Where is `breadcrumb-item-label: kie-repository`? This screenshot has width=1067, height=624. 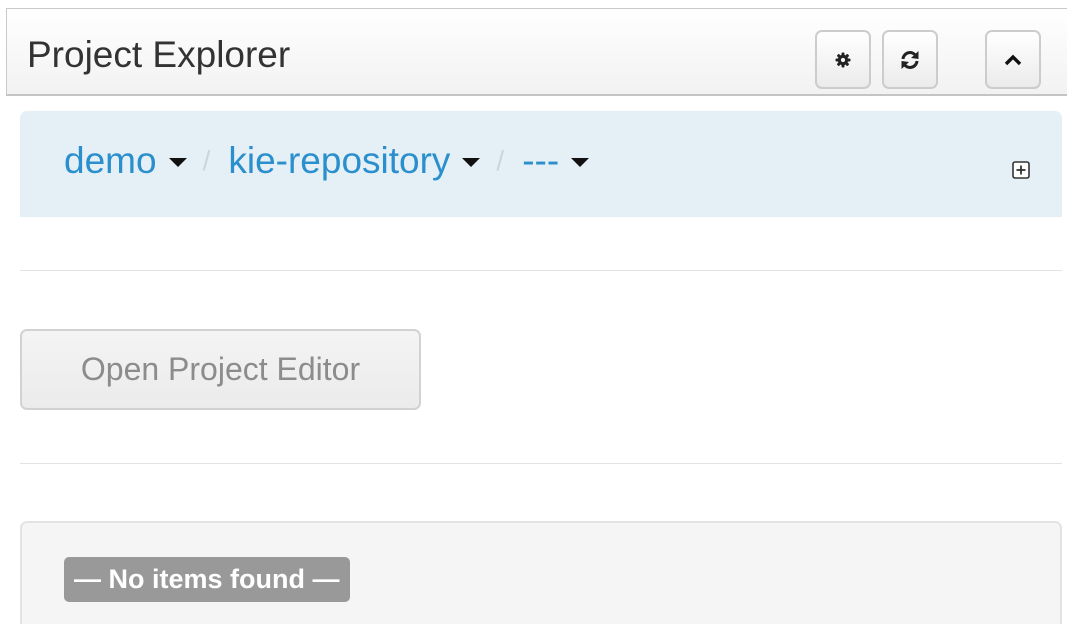 breadcrumb-item-label: kie-repository is located at coordinates (339, 160).